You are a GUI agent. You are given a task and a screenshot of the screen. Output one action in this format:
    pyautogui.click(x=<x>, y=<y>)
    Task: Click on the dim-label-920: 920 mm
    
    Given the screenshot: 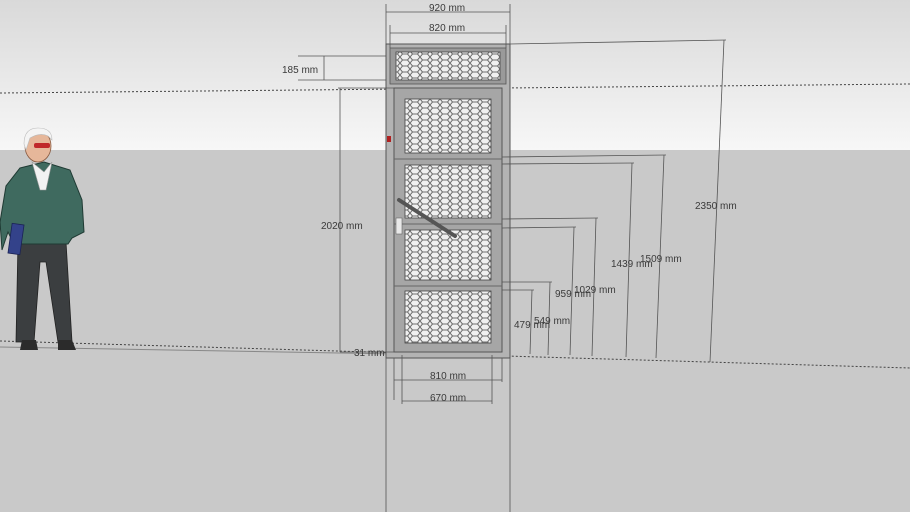 What is the action you would take?
    pyautogui.click(x=447, y=8)
    